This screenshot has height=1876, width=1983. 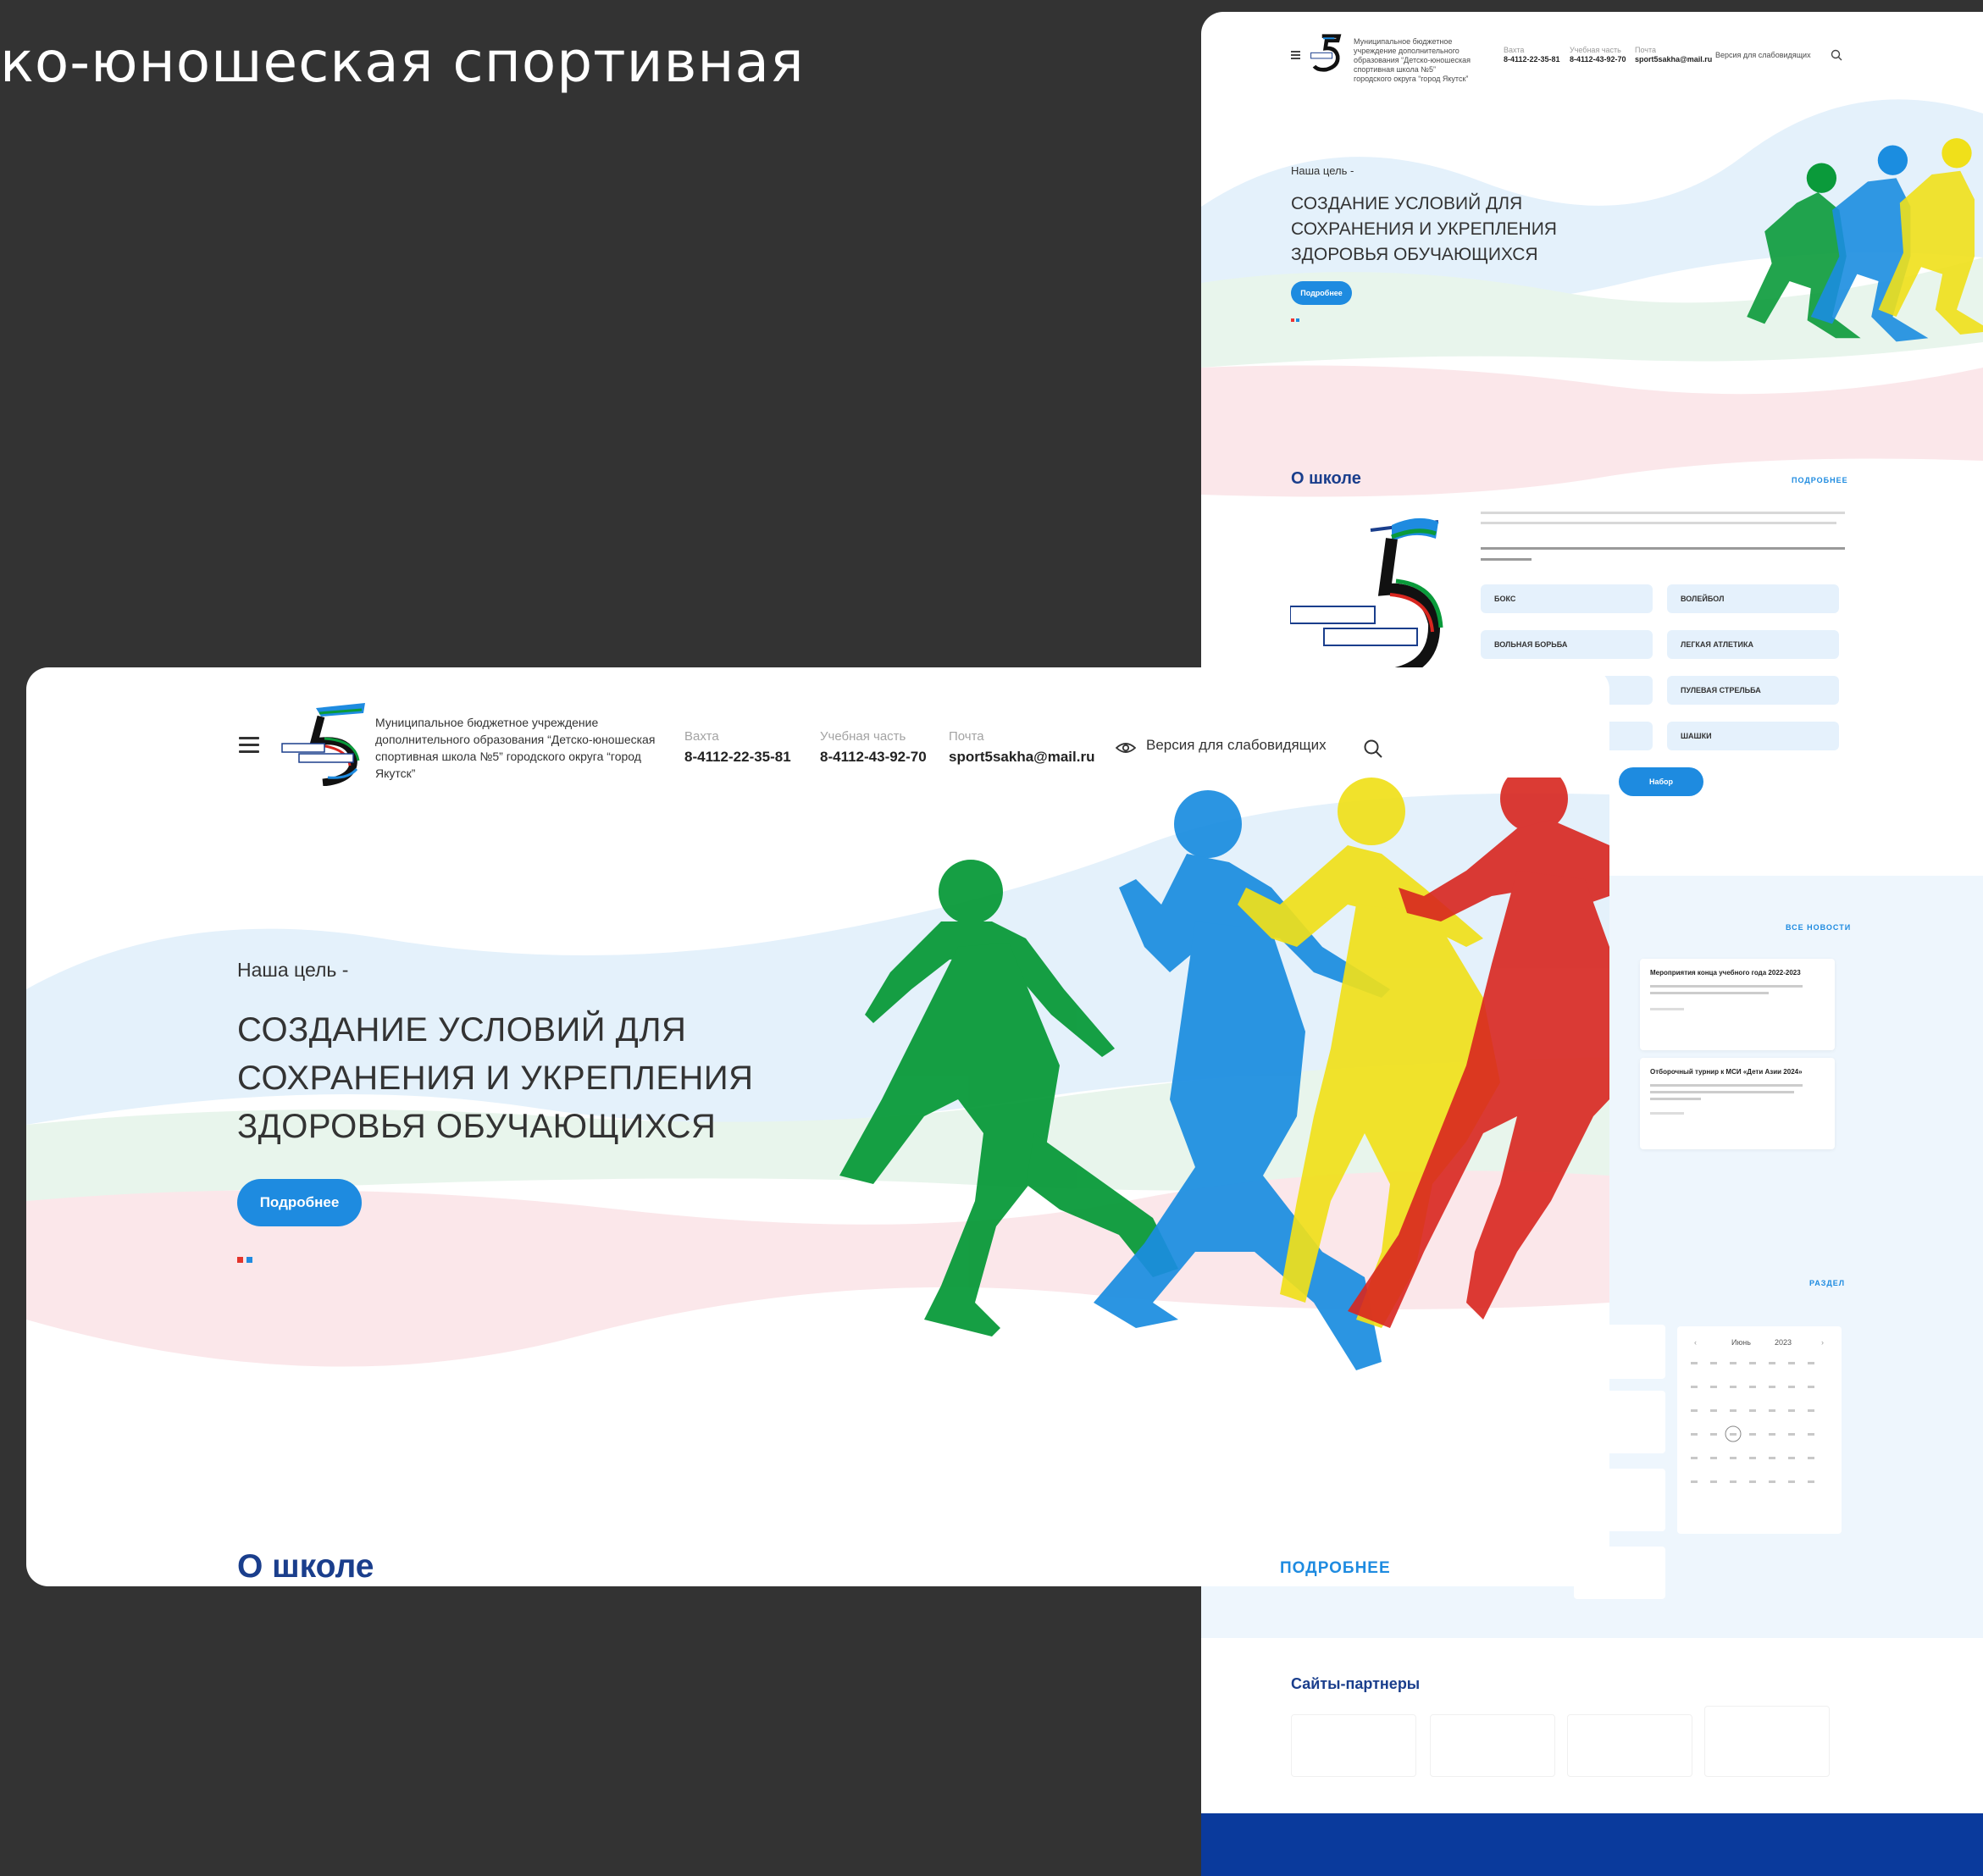 I want to click on contact-label: Почта, so click(x=966, y=736).